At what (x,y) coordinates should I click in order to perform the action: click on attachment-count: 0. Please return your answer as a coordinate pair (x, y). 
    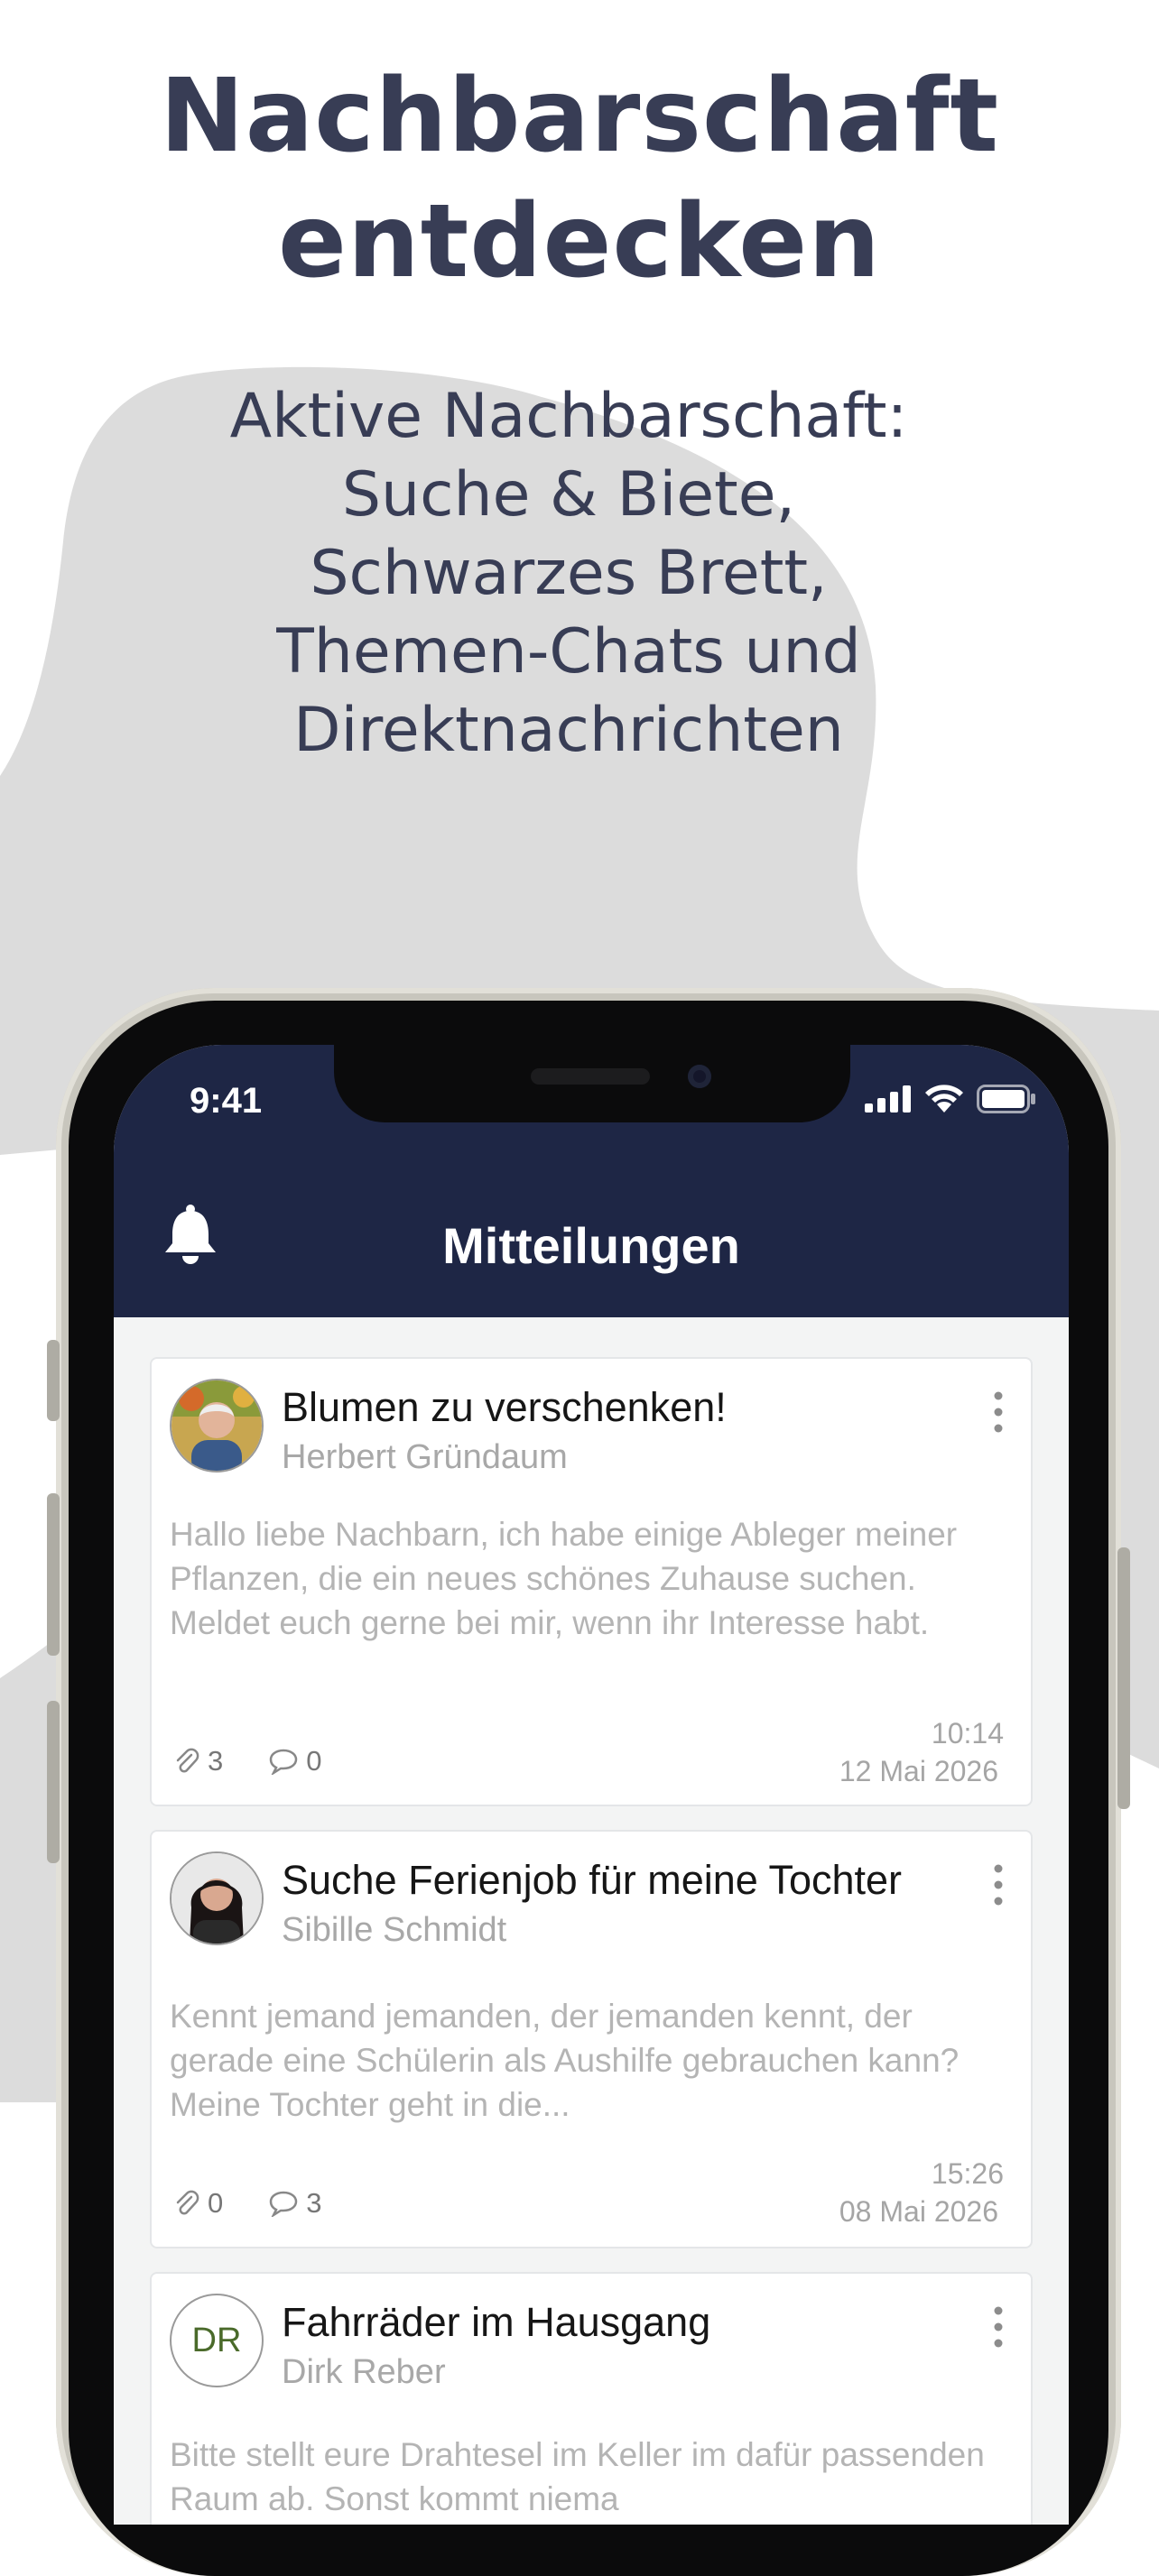
    Looking at the image, I should click on (216, 2203).